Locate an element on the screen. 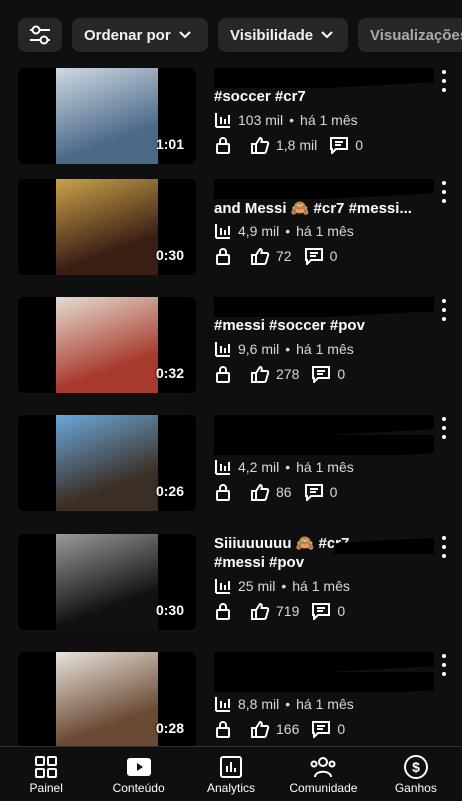 The width and height of the screenshot is (462, 801). community-icon is located at coordinates (323, 767).